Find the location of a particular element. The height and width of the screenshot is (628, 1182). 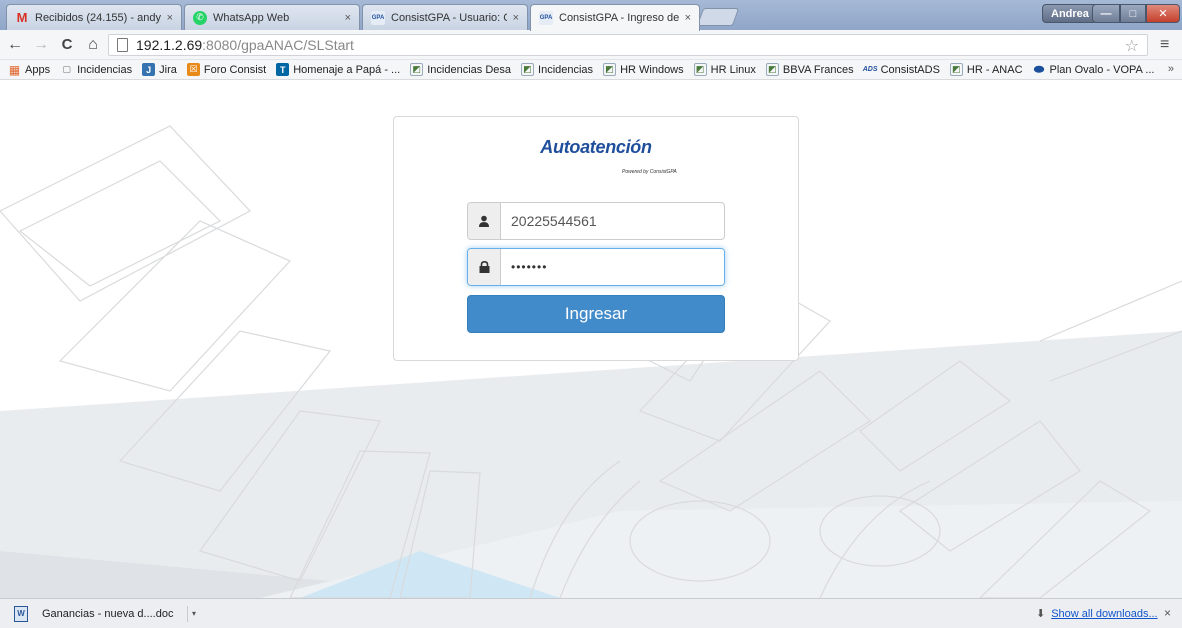

tab-gmail: M Recibidos (24.155) - andyl × is located at coordinates (94, 17).